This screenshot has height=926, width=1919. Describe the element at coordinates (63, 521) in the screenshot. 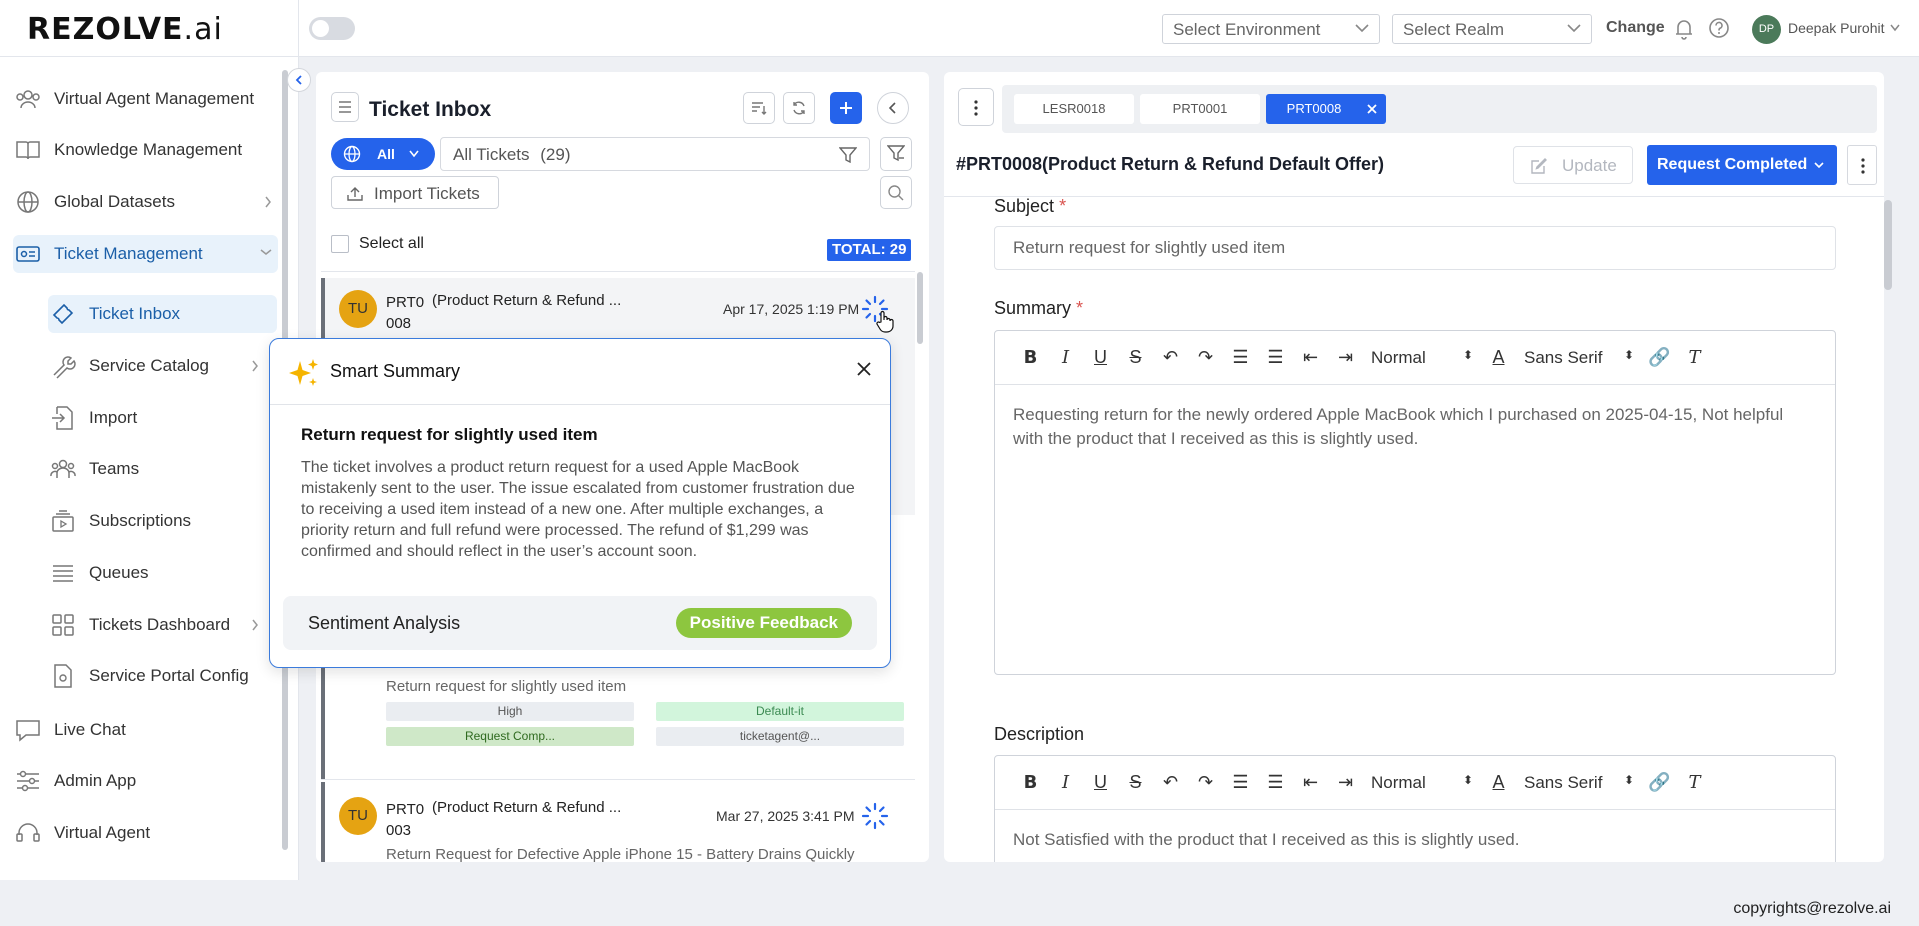

I see `subscriptions-icon` at that location.